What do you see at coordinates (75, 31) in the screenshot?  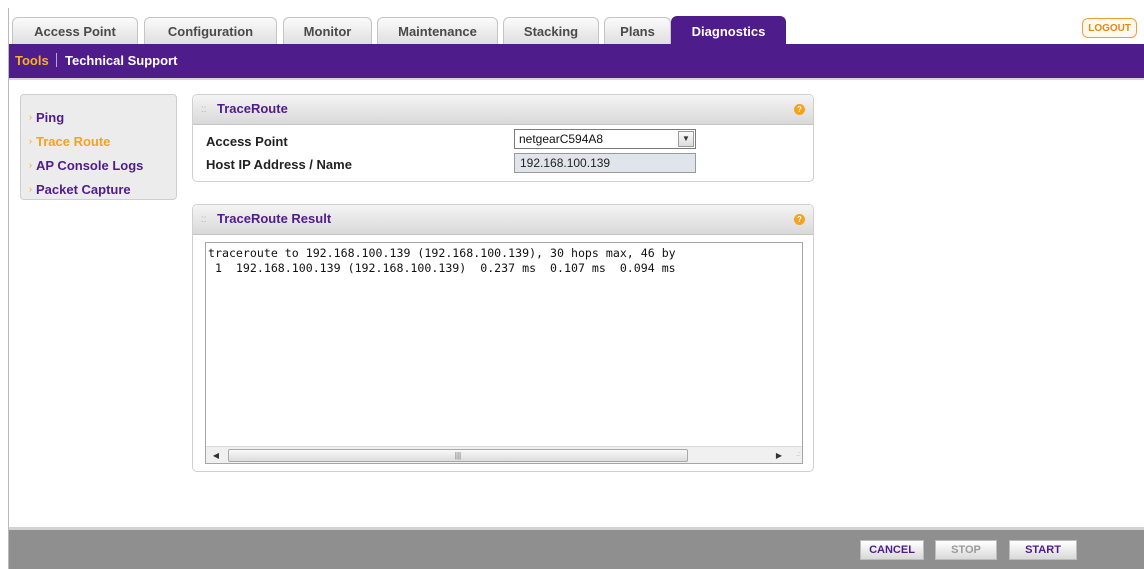 I see `tab-access-point: Access Point` at bounding box center [75, 31].